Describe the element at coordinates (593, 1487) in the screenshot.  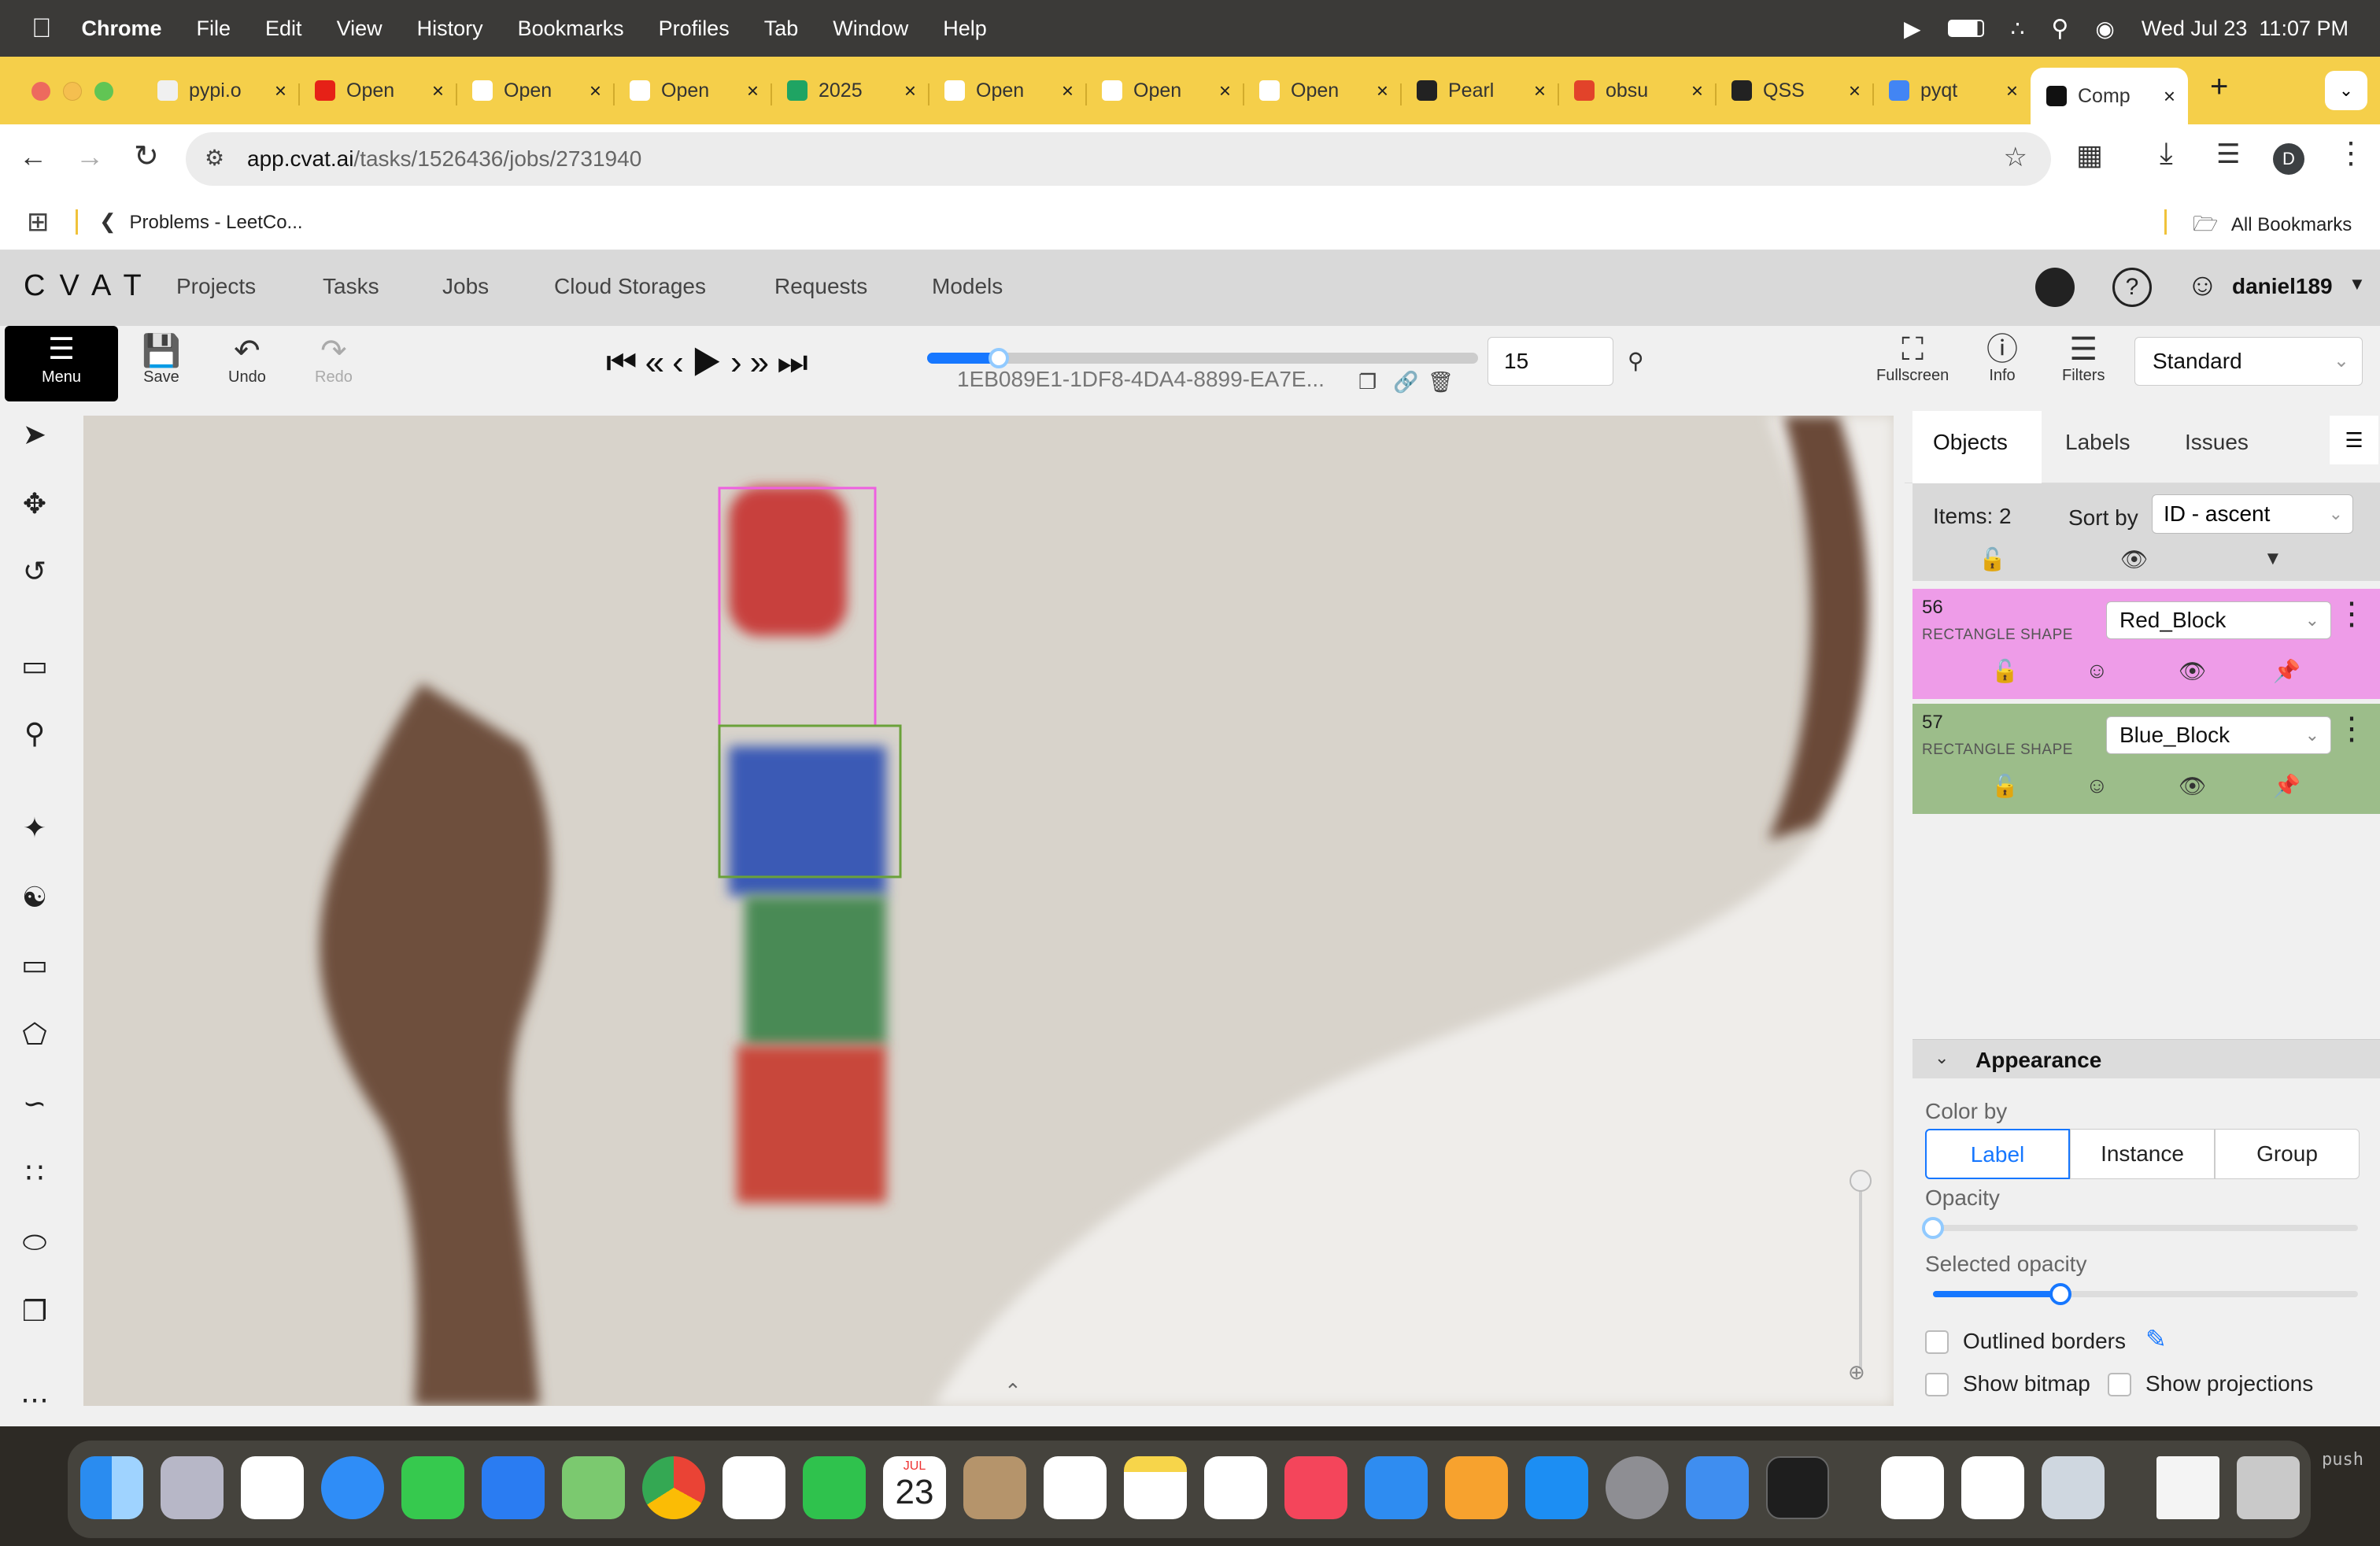
I see `maps-icon` at that location.